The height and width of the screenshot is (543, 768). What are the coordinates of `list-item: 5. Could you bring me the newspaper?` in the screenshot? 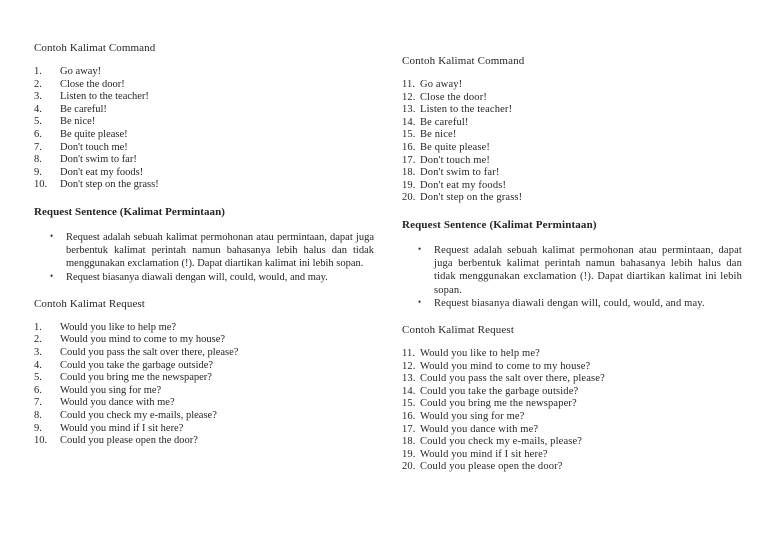 It's located at (204, 378).